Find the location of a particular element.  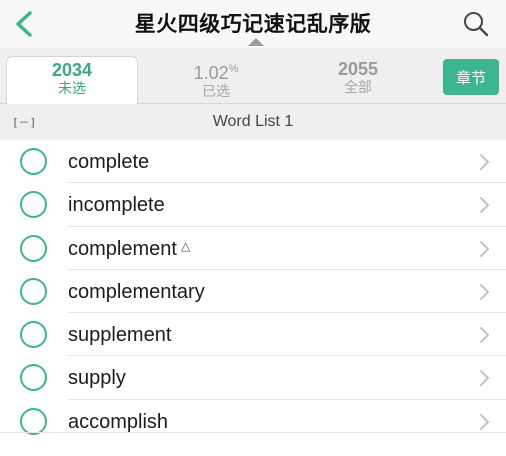

list-item: incomplete is located at coordinates (253, 205).